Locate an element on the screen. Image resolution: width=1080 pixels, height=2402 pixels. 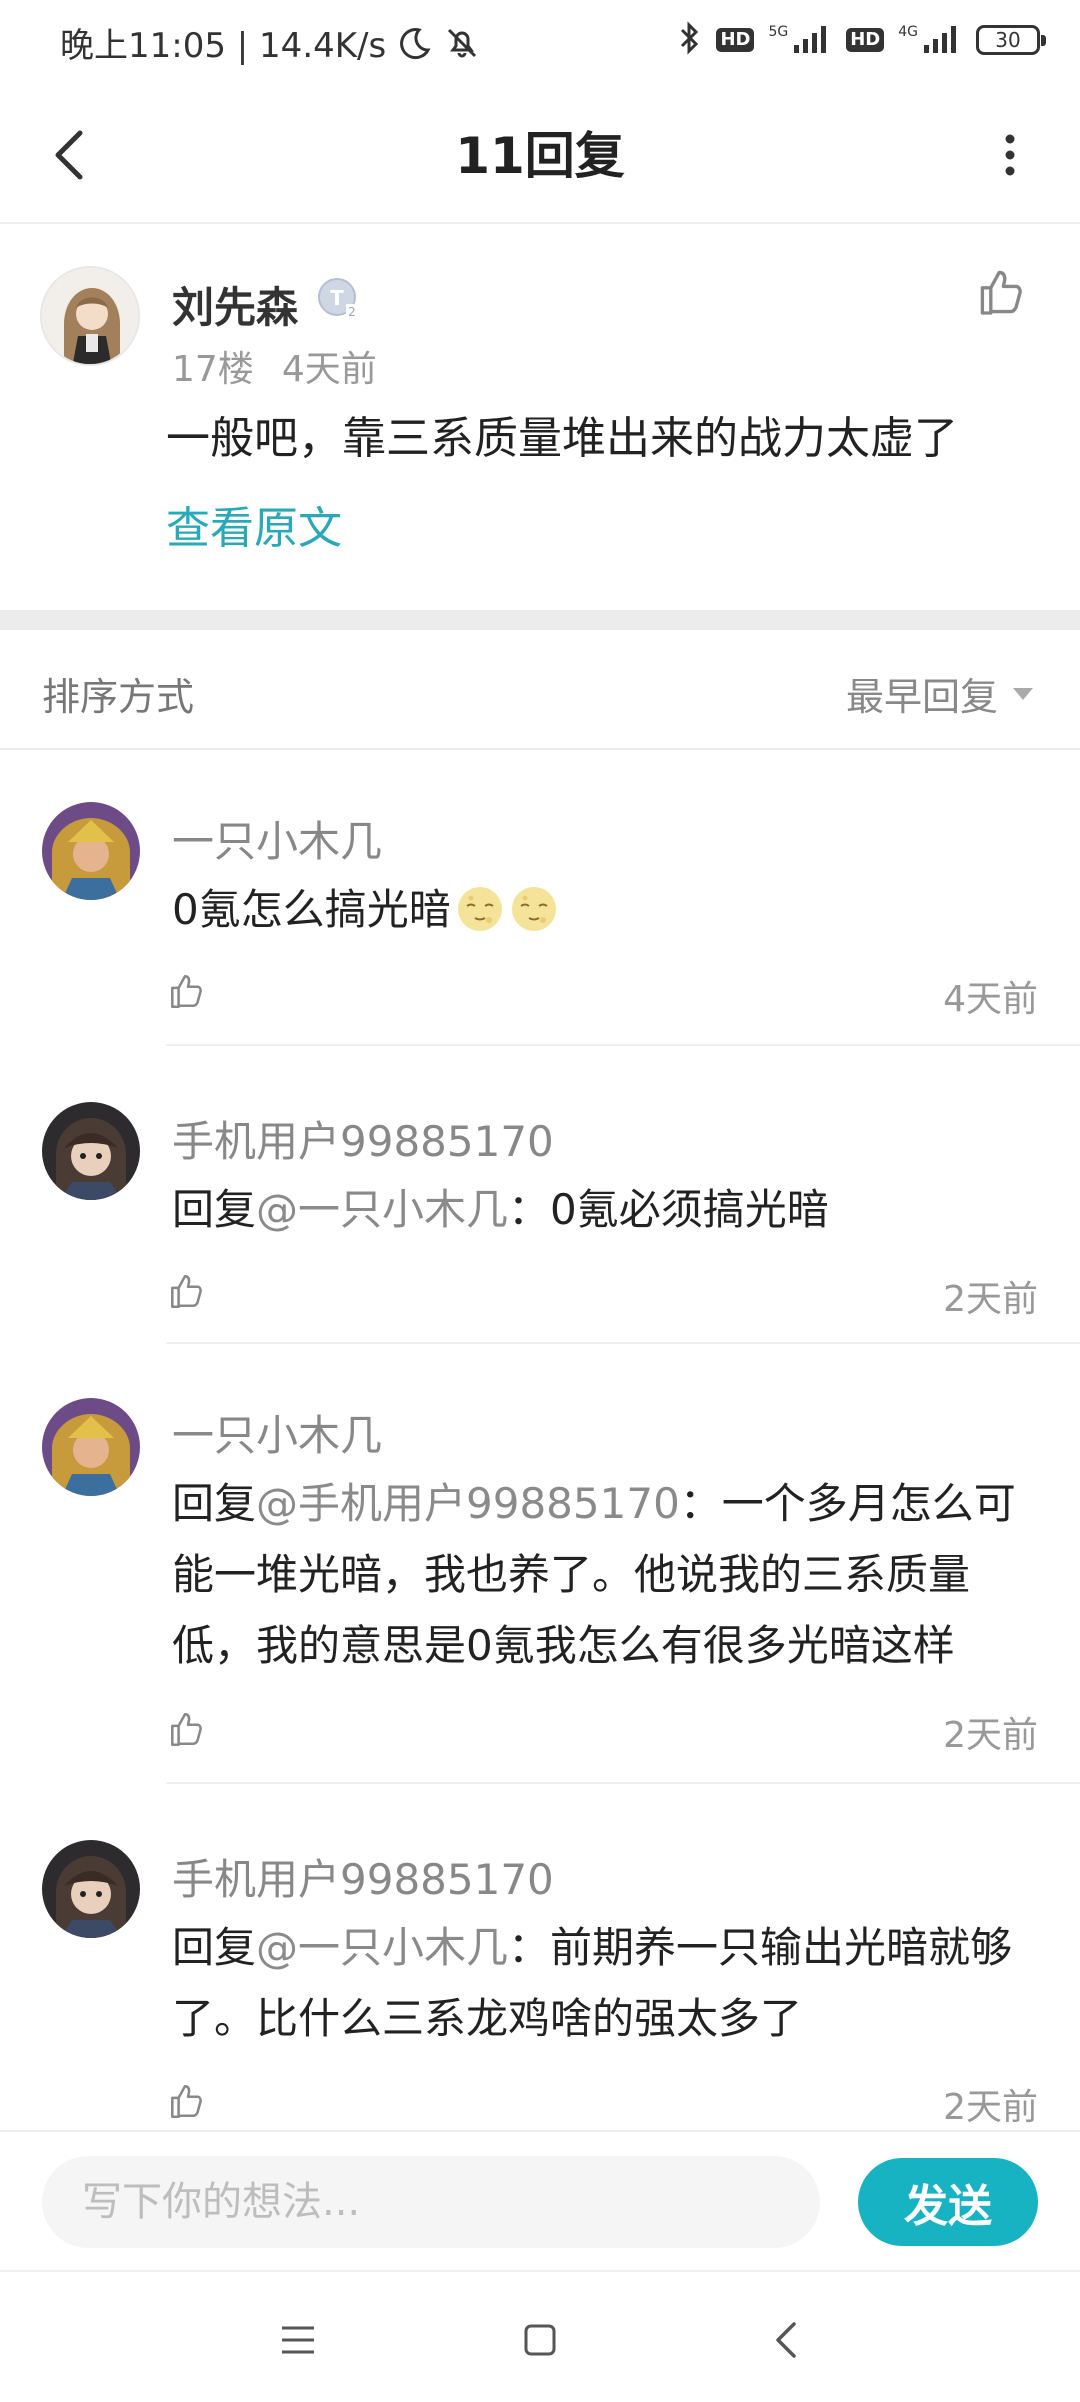
post-content: 一般吧，靠三系质量堆出来的战力太虚了 is located at coordinates (562, 438).